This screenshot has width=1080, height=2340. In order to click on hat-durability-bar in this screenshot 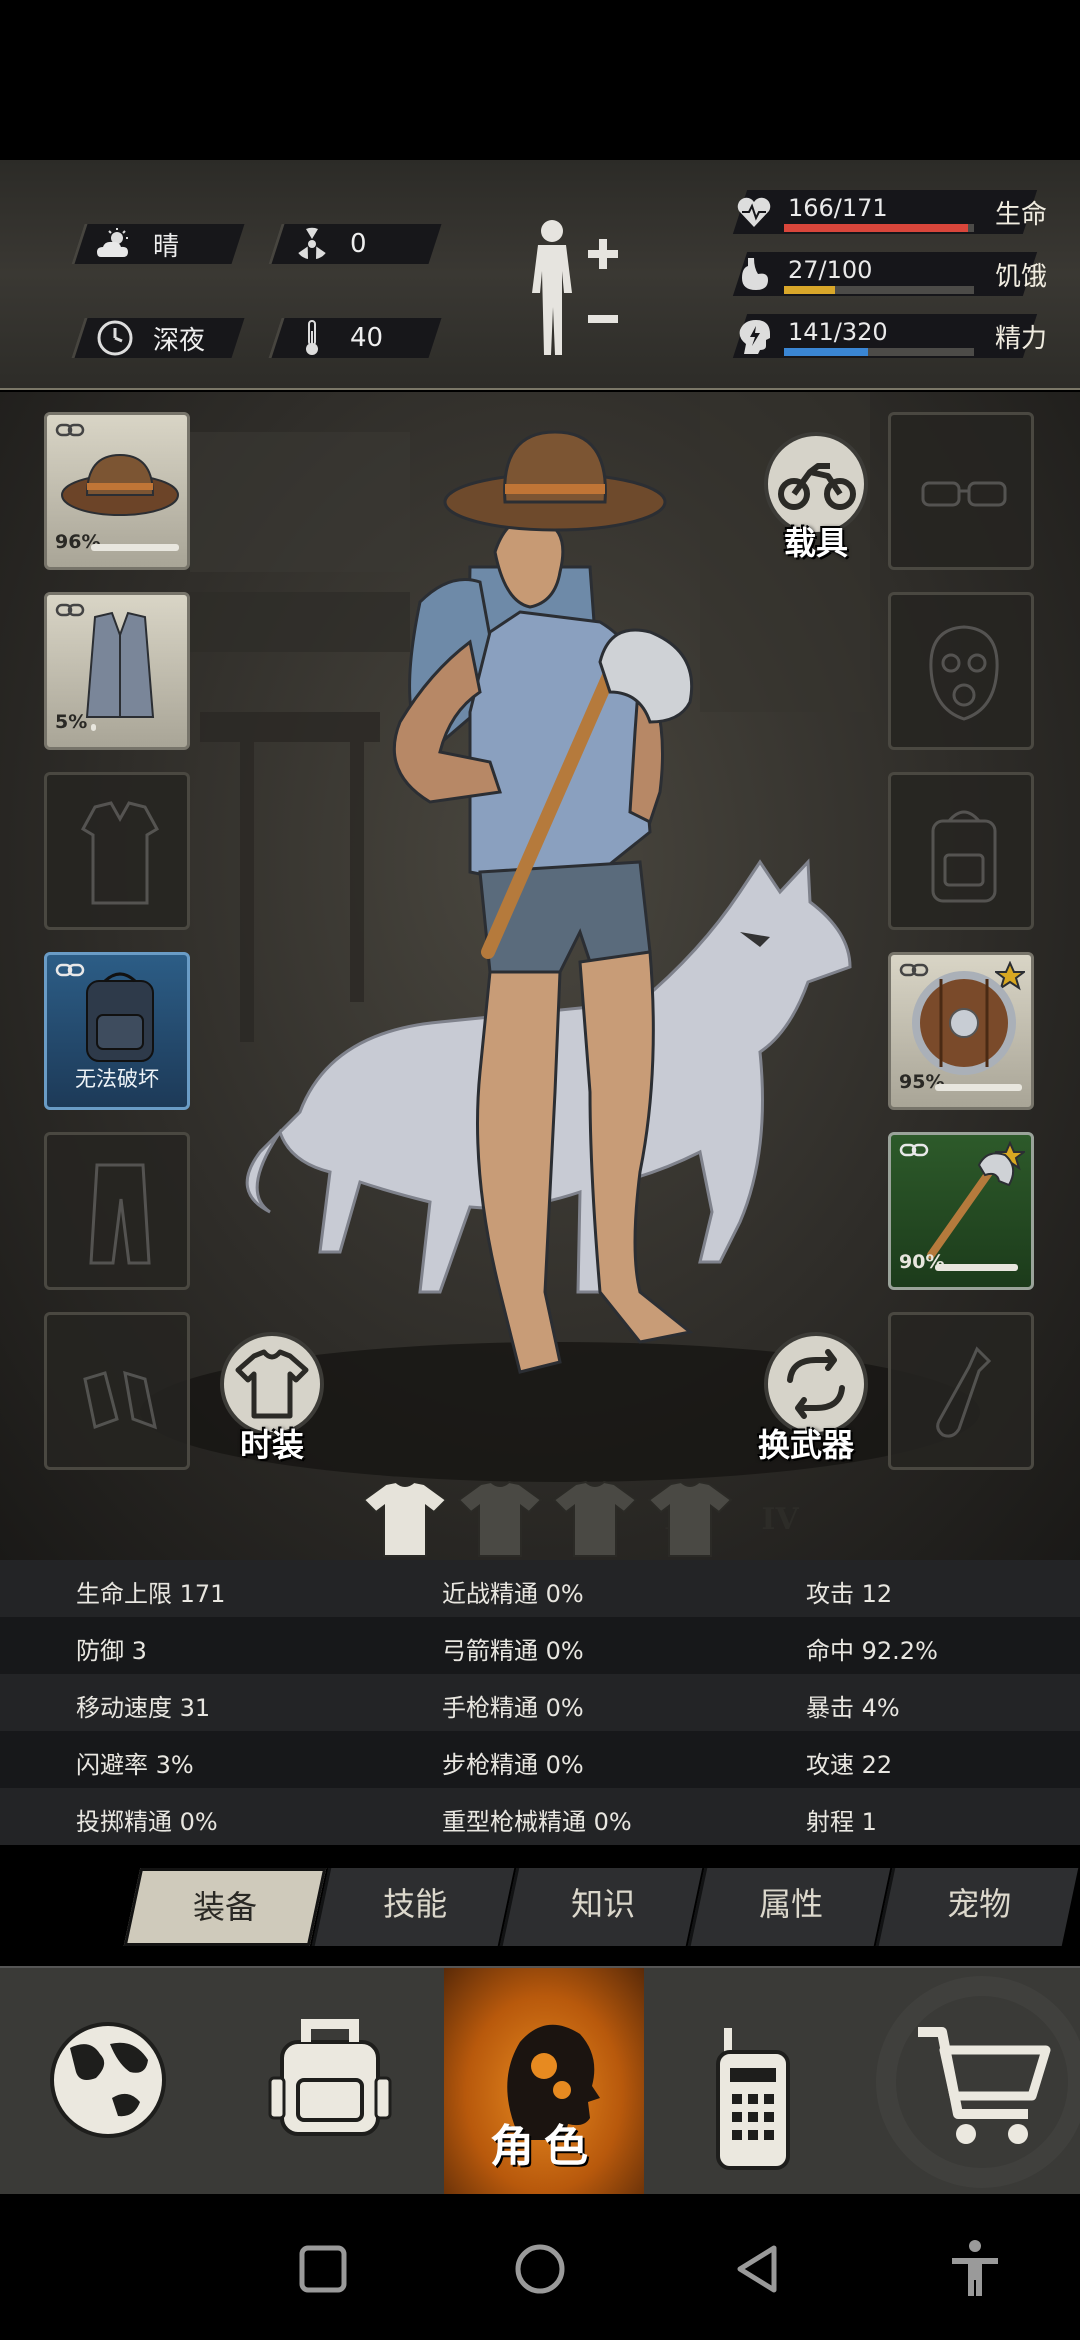, I will do `click(135, 547)`.